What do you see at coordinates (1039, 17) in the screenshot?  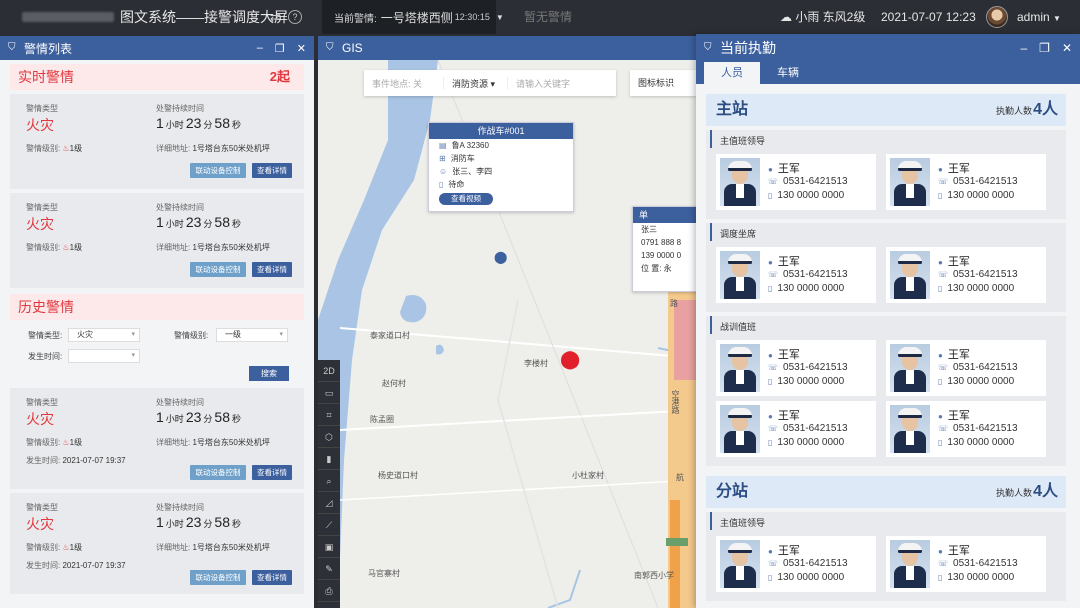 I see `user-menu: admin ▼` at bounding box center [1039, 17].